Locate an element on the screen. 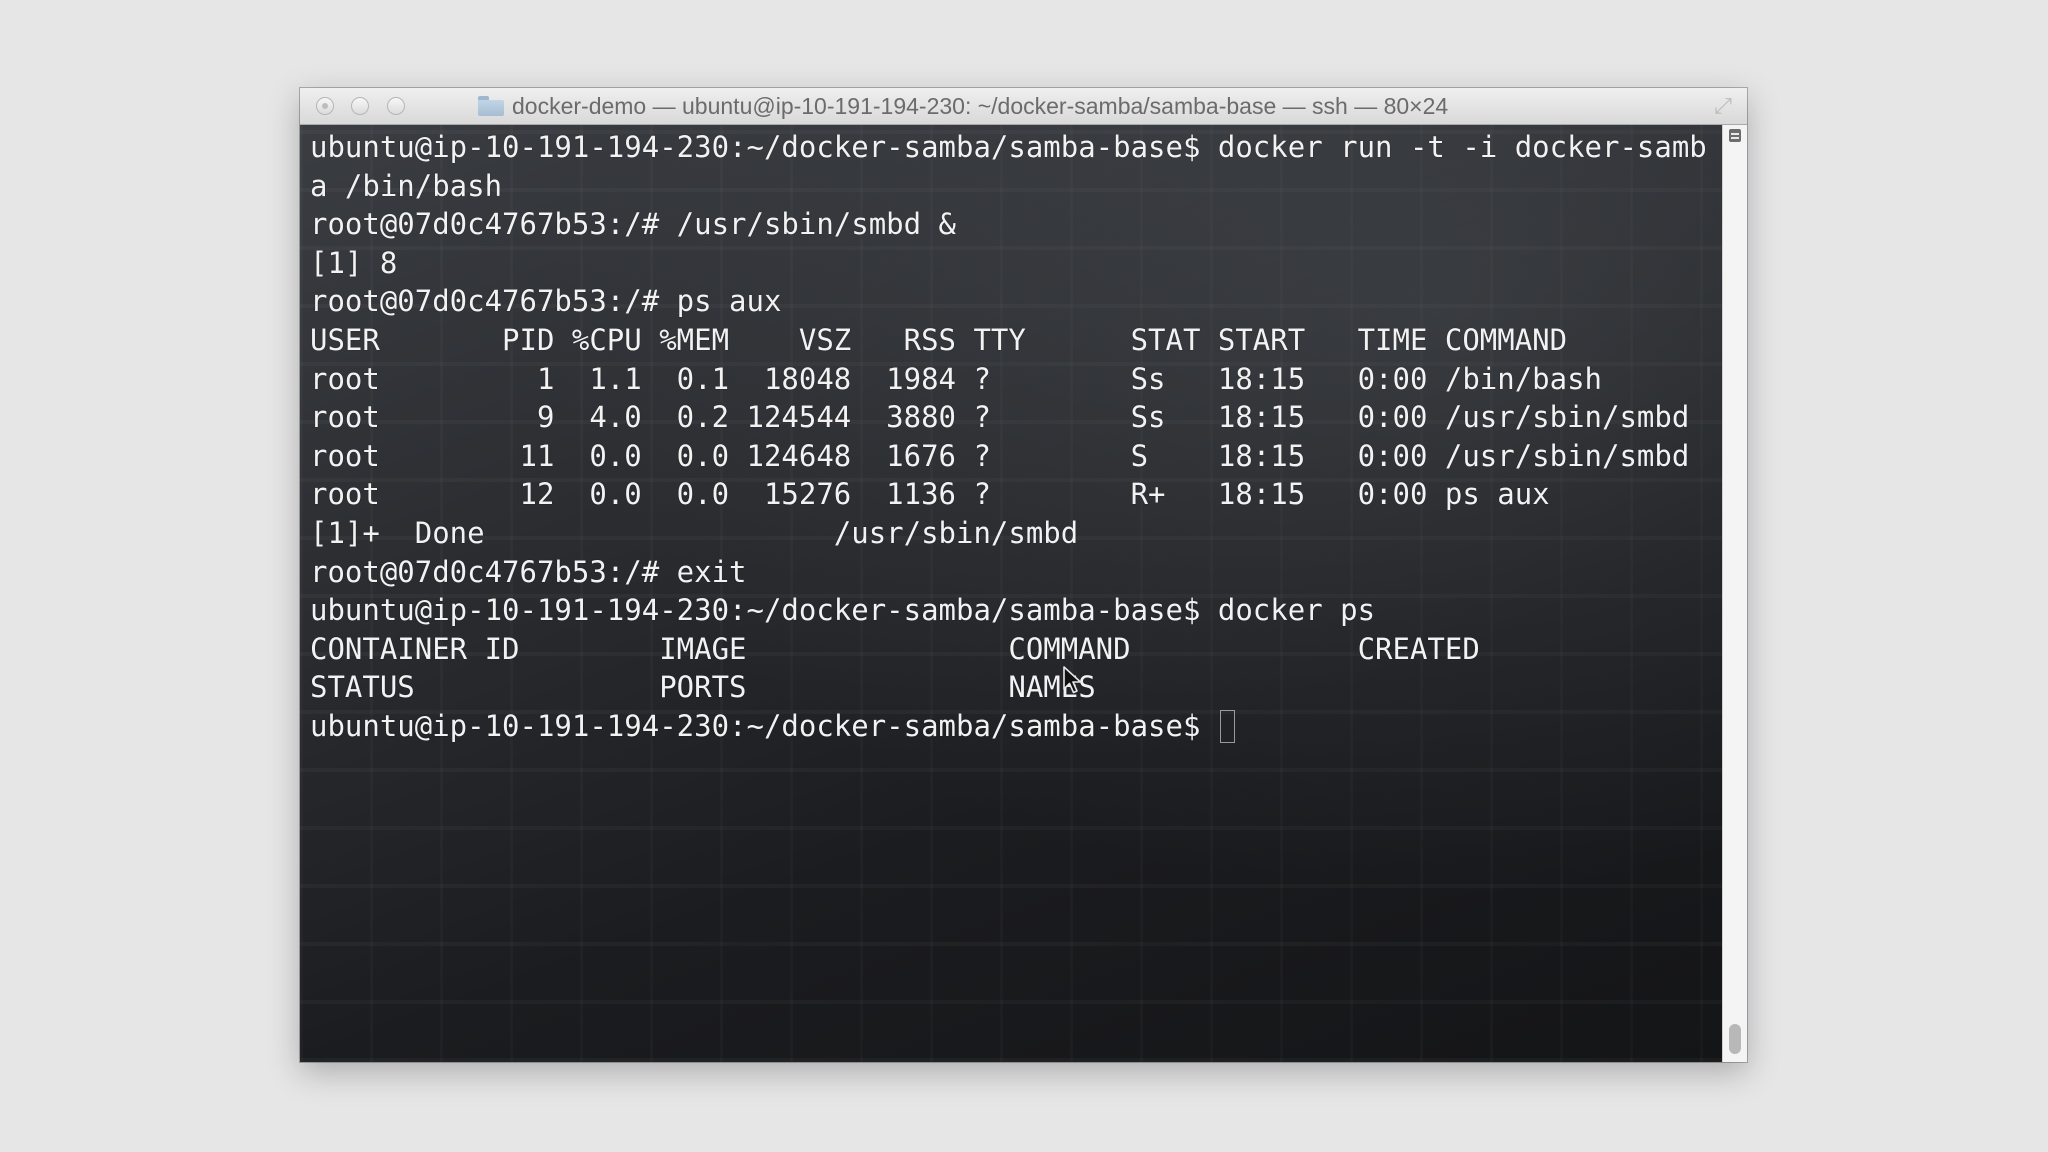  terminal-line: root@07d0c4767b53:/# ps aux is located at coordinates (546, 301).